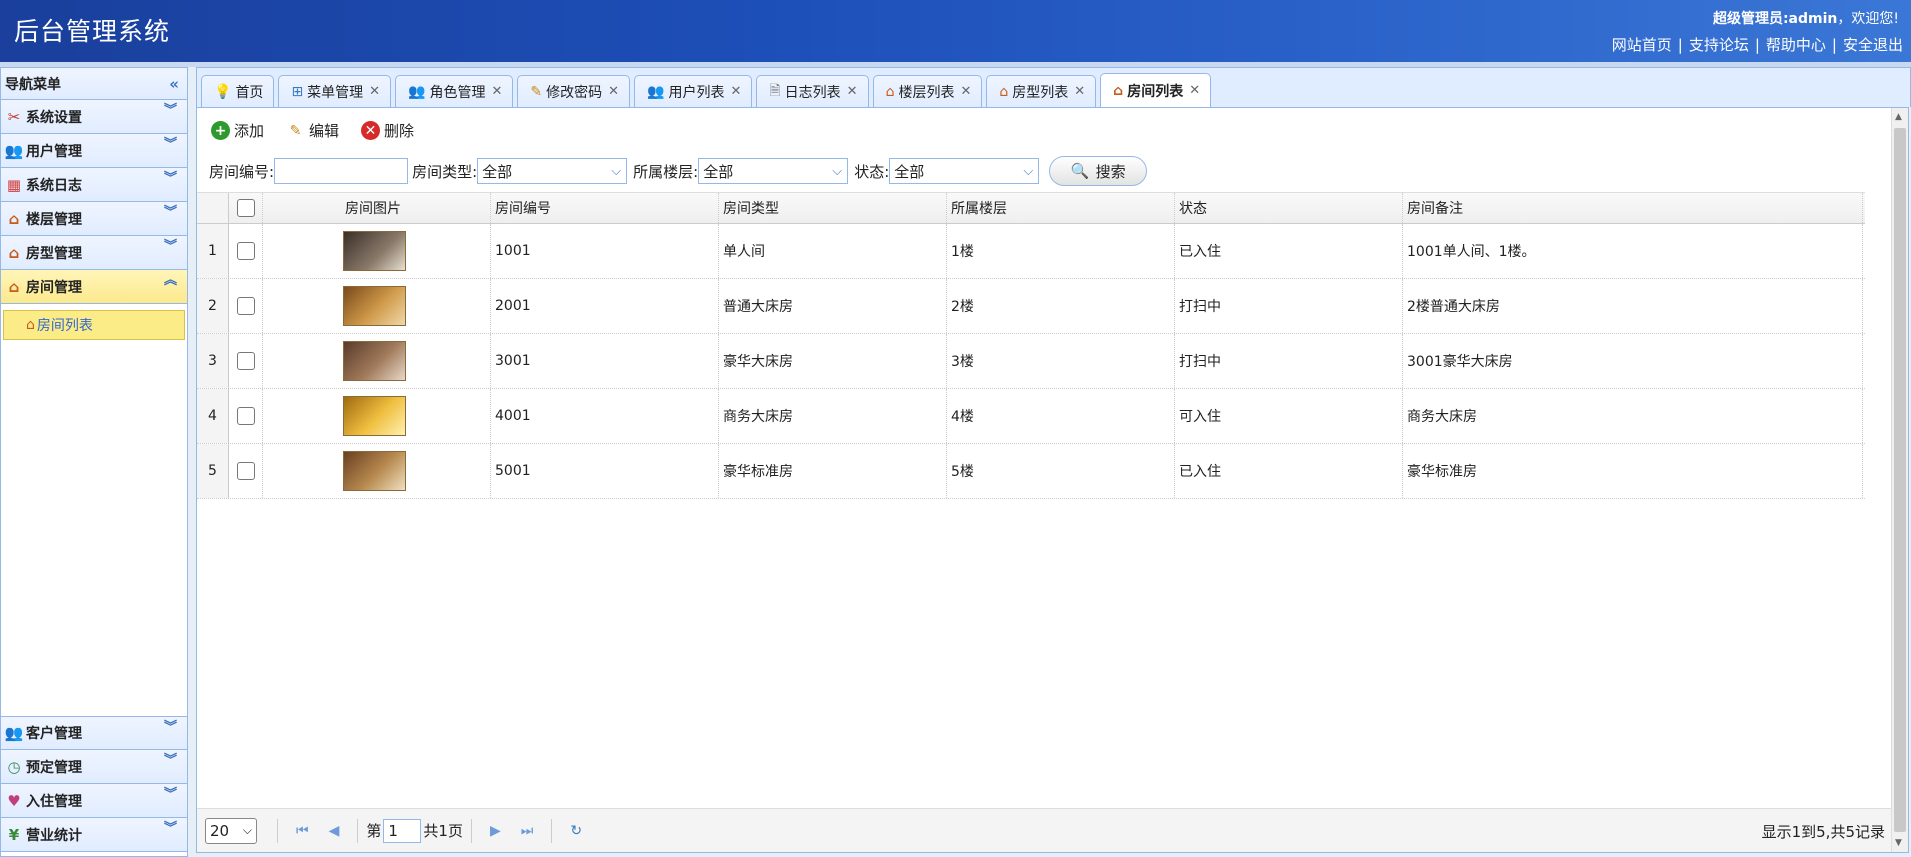 The width and height of the screenshot is (1911, 857). I want to click on header-room-no: 房间编号, so click(605, 208).